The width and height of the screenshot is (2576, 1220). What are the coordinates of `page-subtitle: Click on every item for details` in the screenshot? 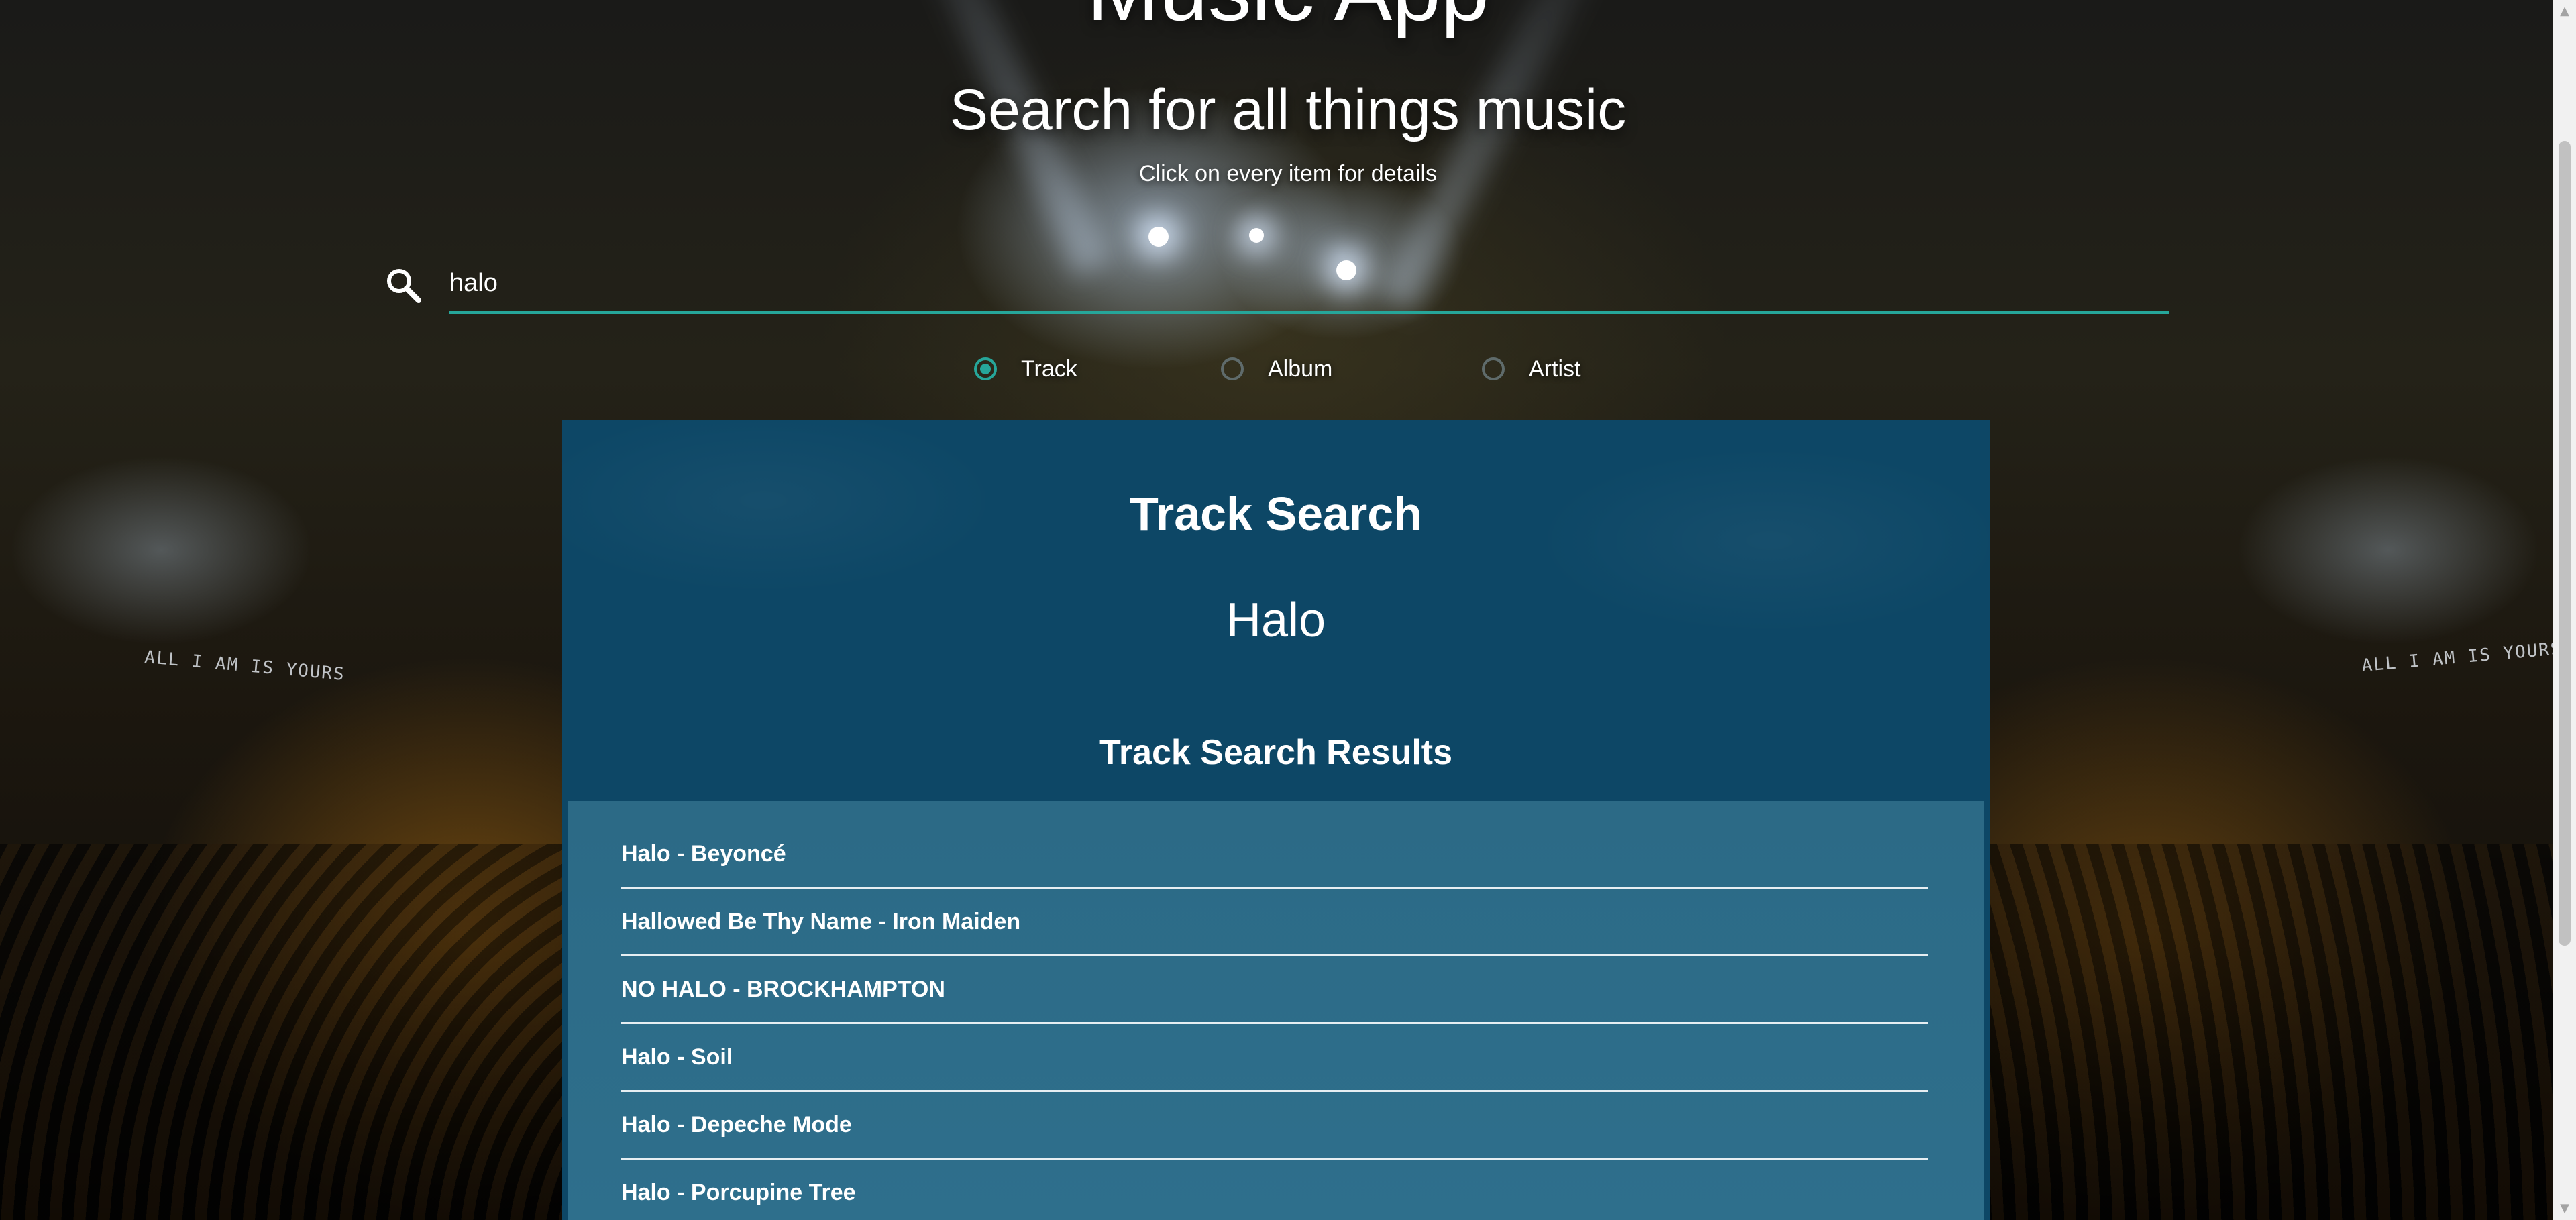 It's located at (1288, 173).